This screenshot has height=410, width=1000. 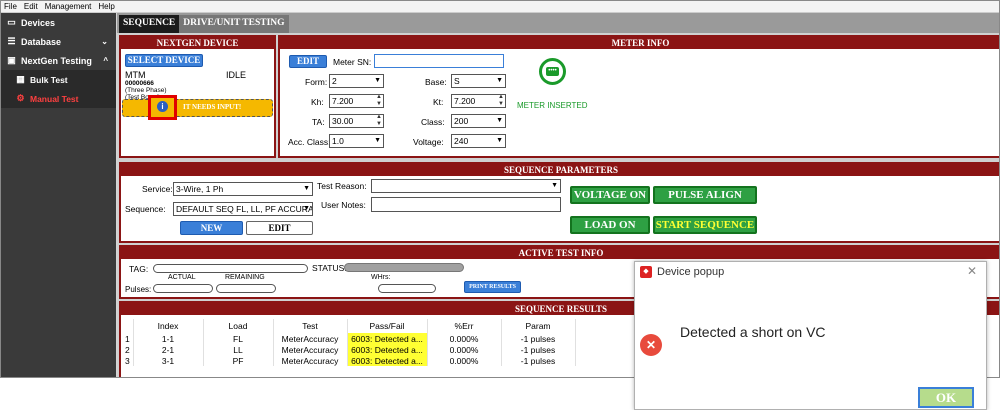 I want to click on sidebar-item-label: Database, so click(x=41, y=41).